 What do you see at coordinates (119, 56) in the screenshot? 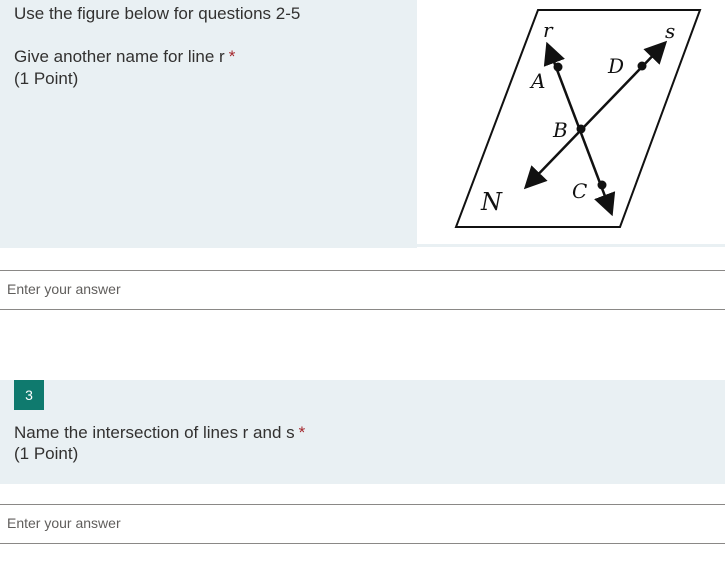
I see `question-2-title-text: Give another name for line r` at bounding box center [119, 56].